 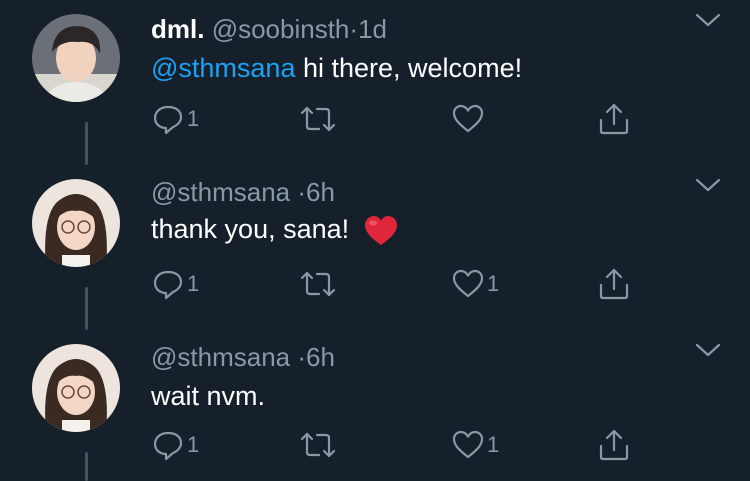 I want to click on display-name: dml., so click(x=177, y=29).